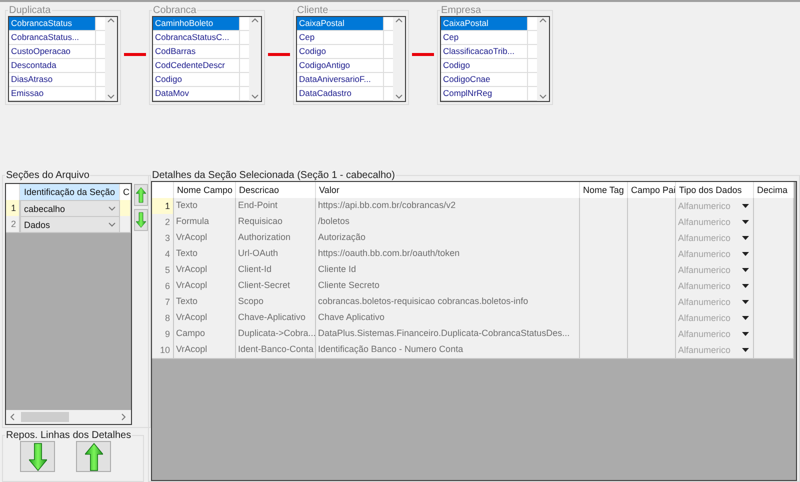 This screenshot has width=800, height=482. I want to click on row-header: 4, so click(163, 254).